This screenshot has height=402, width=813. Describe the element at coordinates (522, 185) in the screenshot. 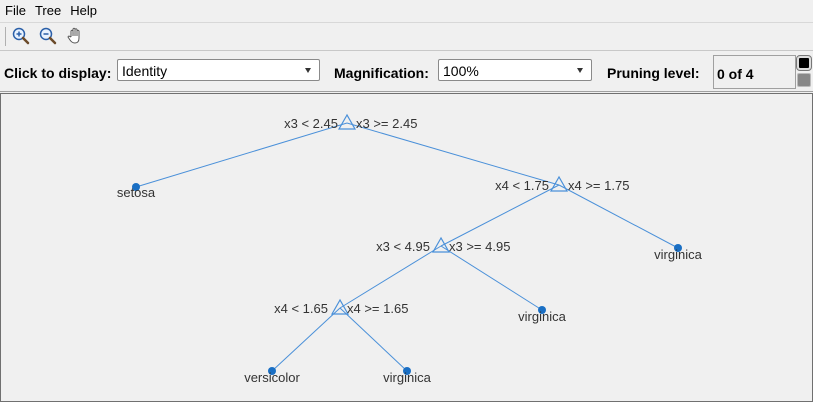

I see `branch-left-rule: x4 < 1.75` at that location.